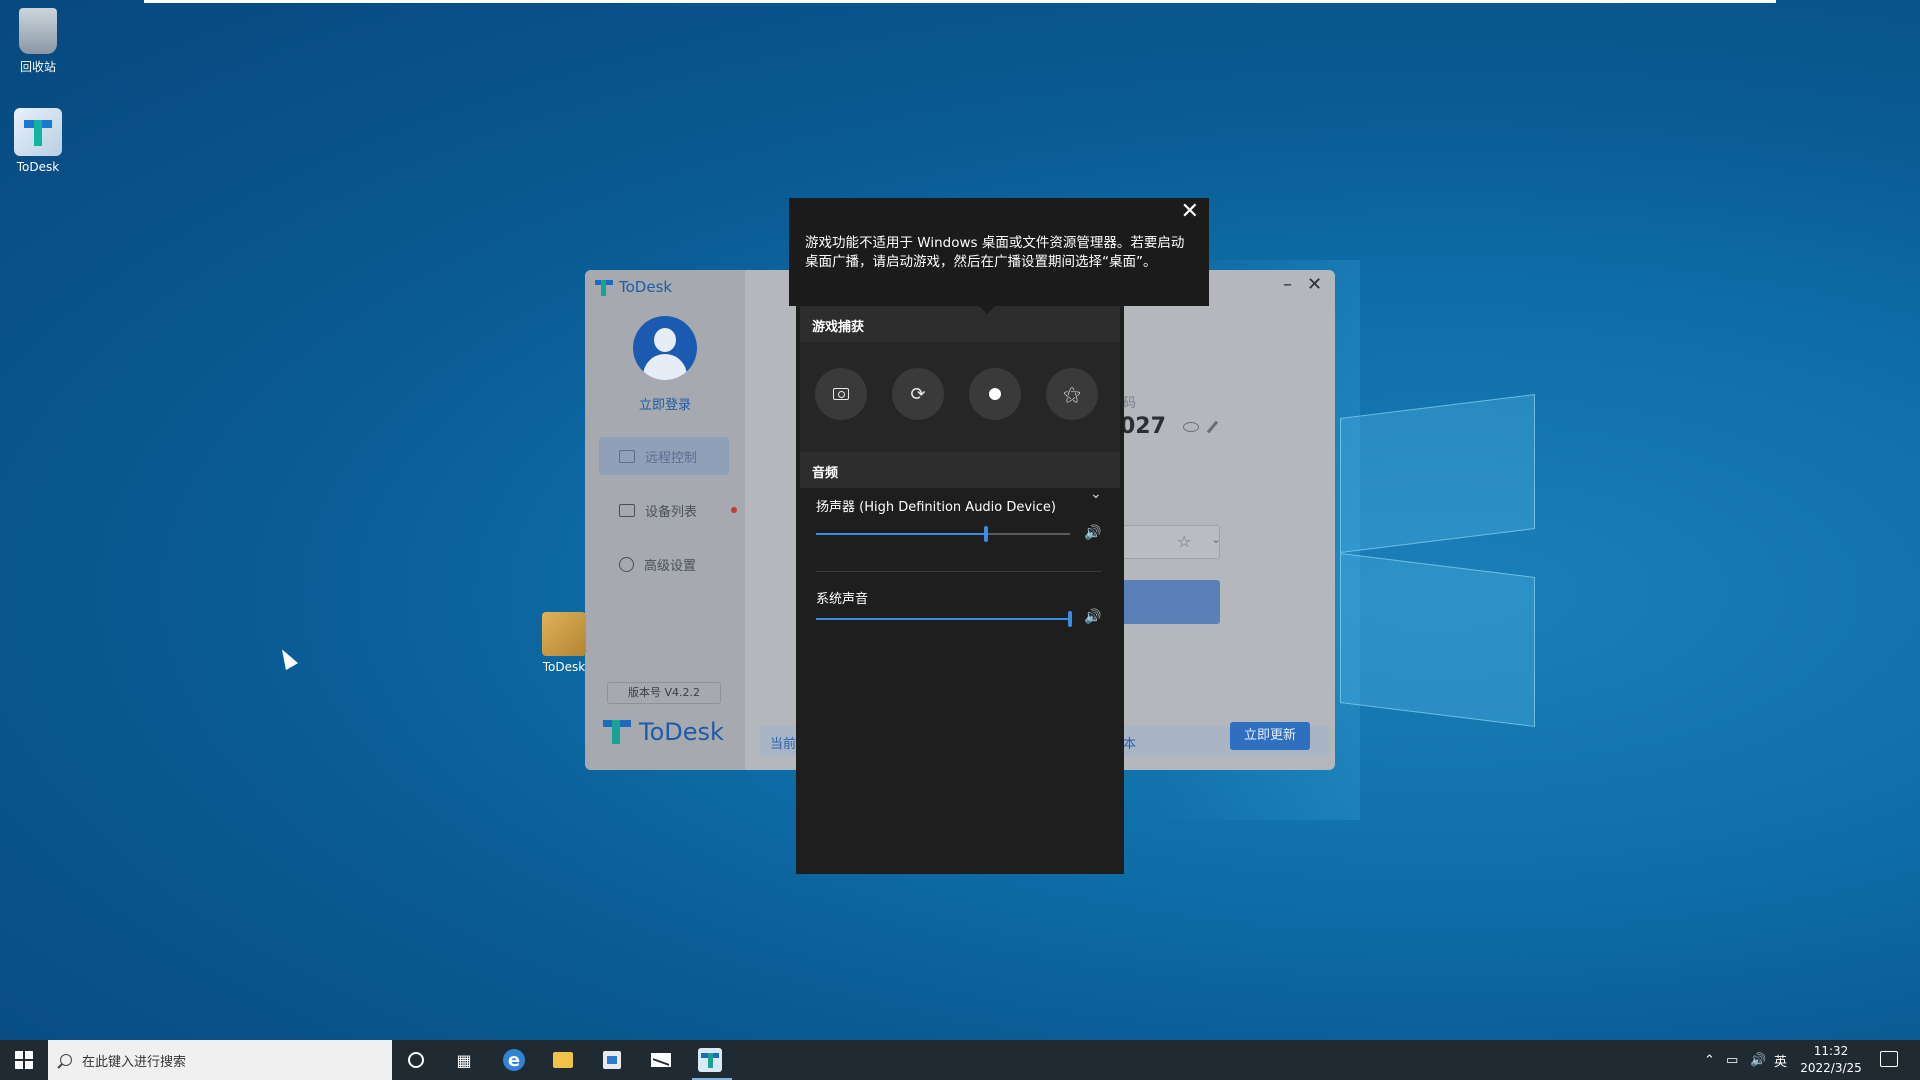 This screenshot has width=1920, height=1080. What do you see at coordinates (1831, 1068) in the screenshot?
I see `clock-date: 2022/3/25` at bounding box center [1831, 1068].